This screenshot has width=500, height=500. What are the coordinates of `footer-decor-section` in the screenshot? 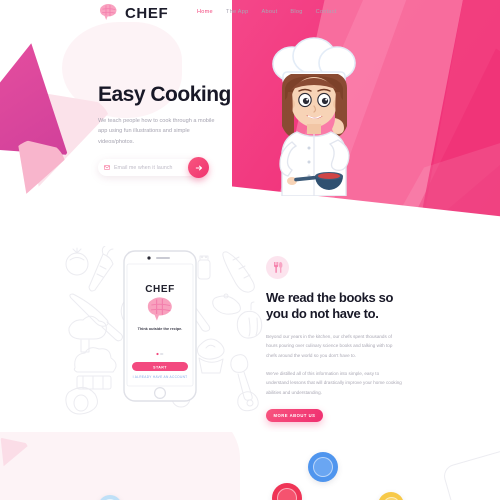 It's located at (250, 466).